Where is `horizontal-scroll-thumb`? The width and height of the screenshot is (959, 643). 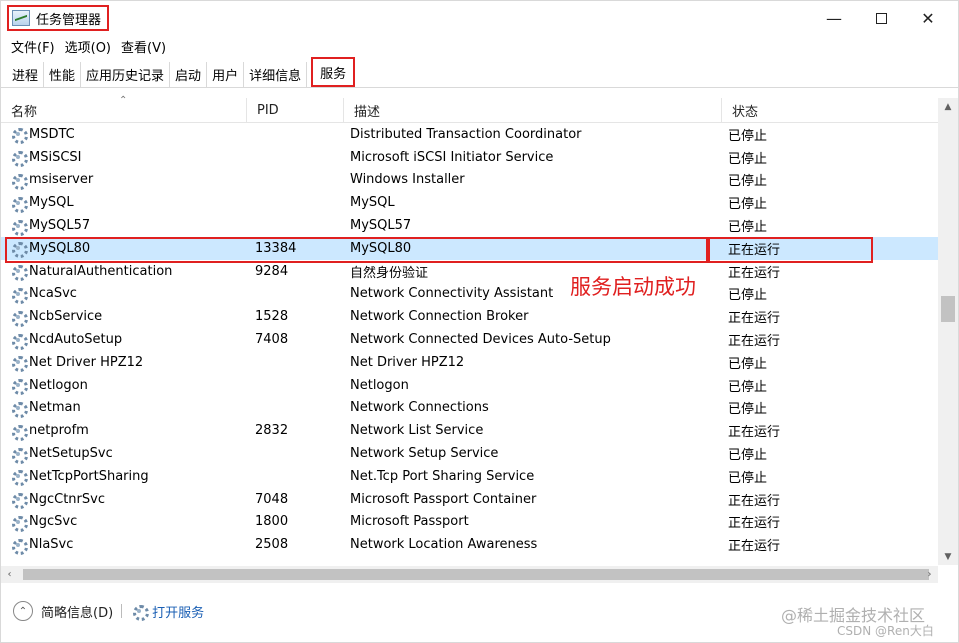 horizontal-scroll-thumb is located at coordinates (476, 574).